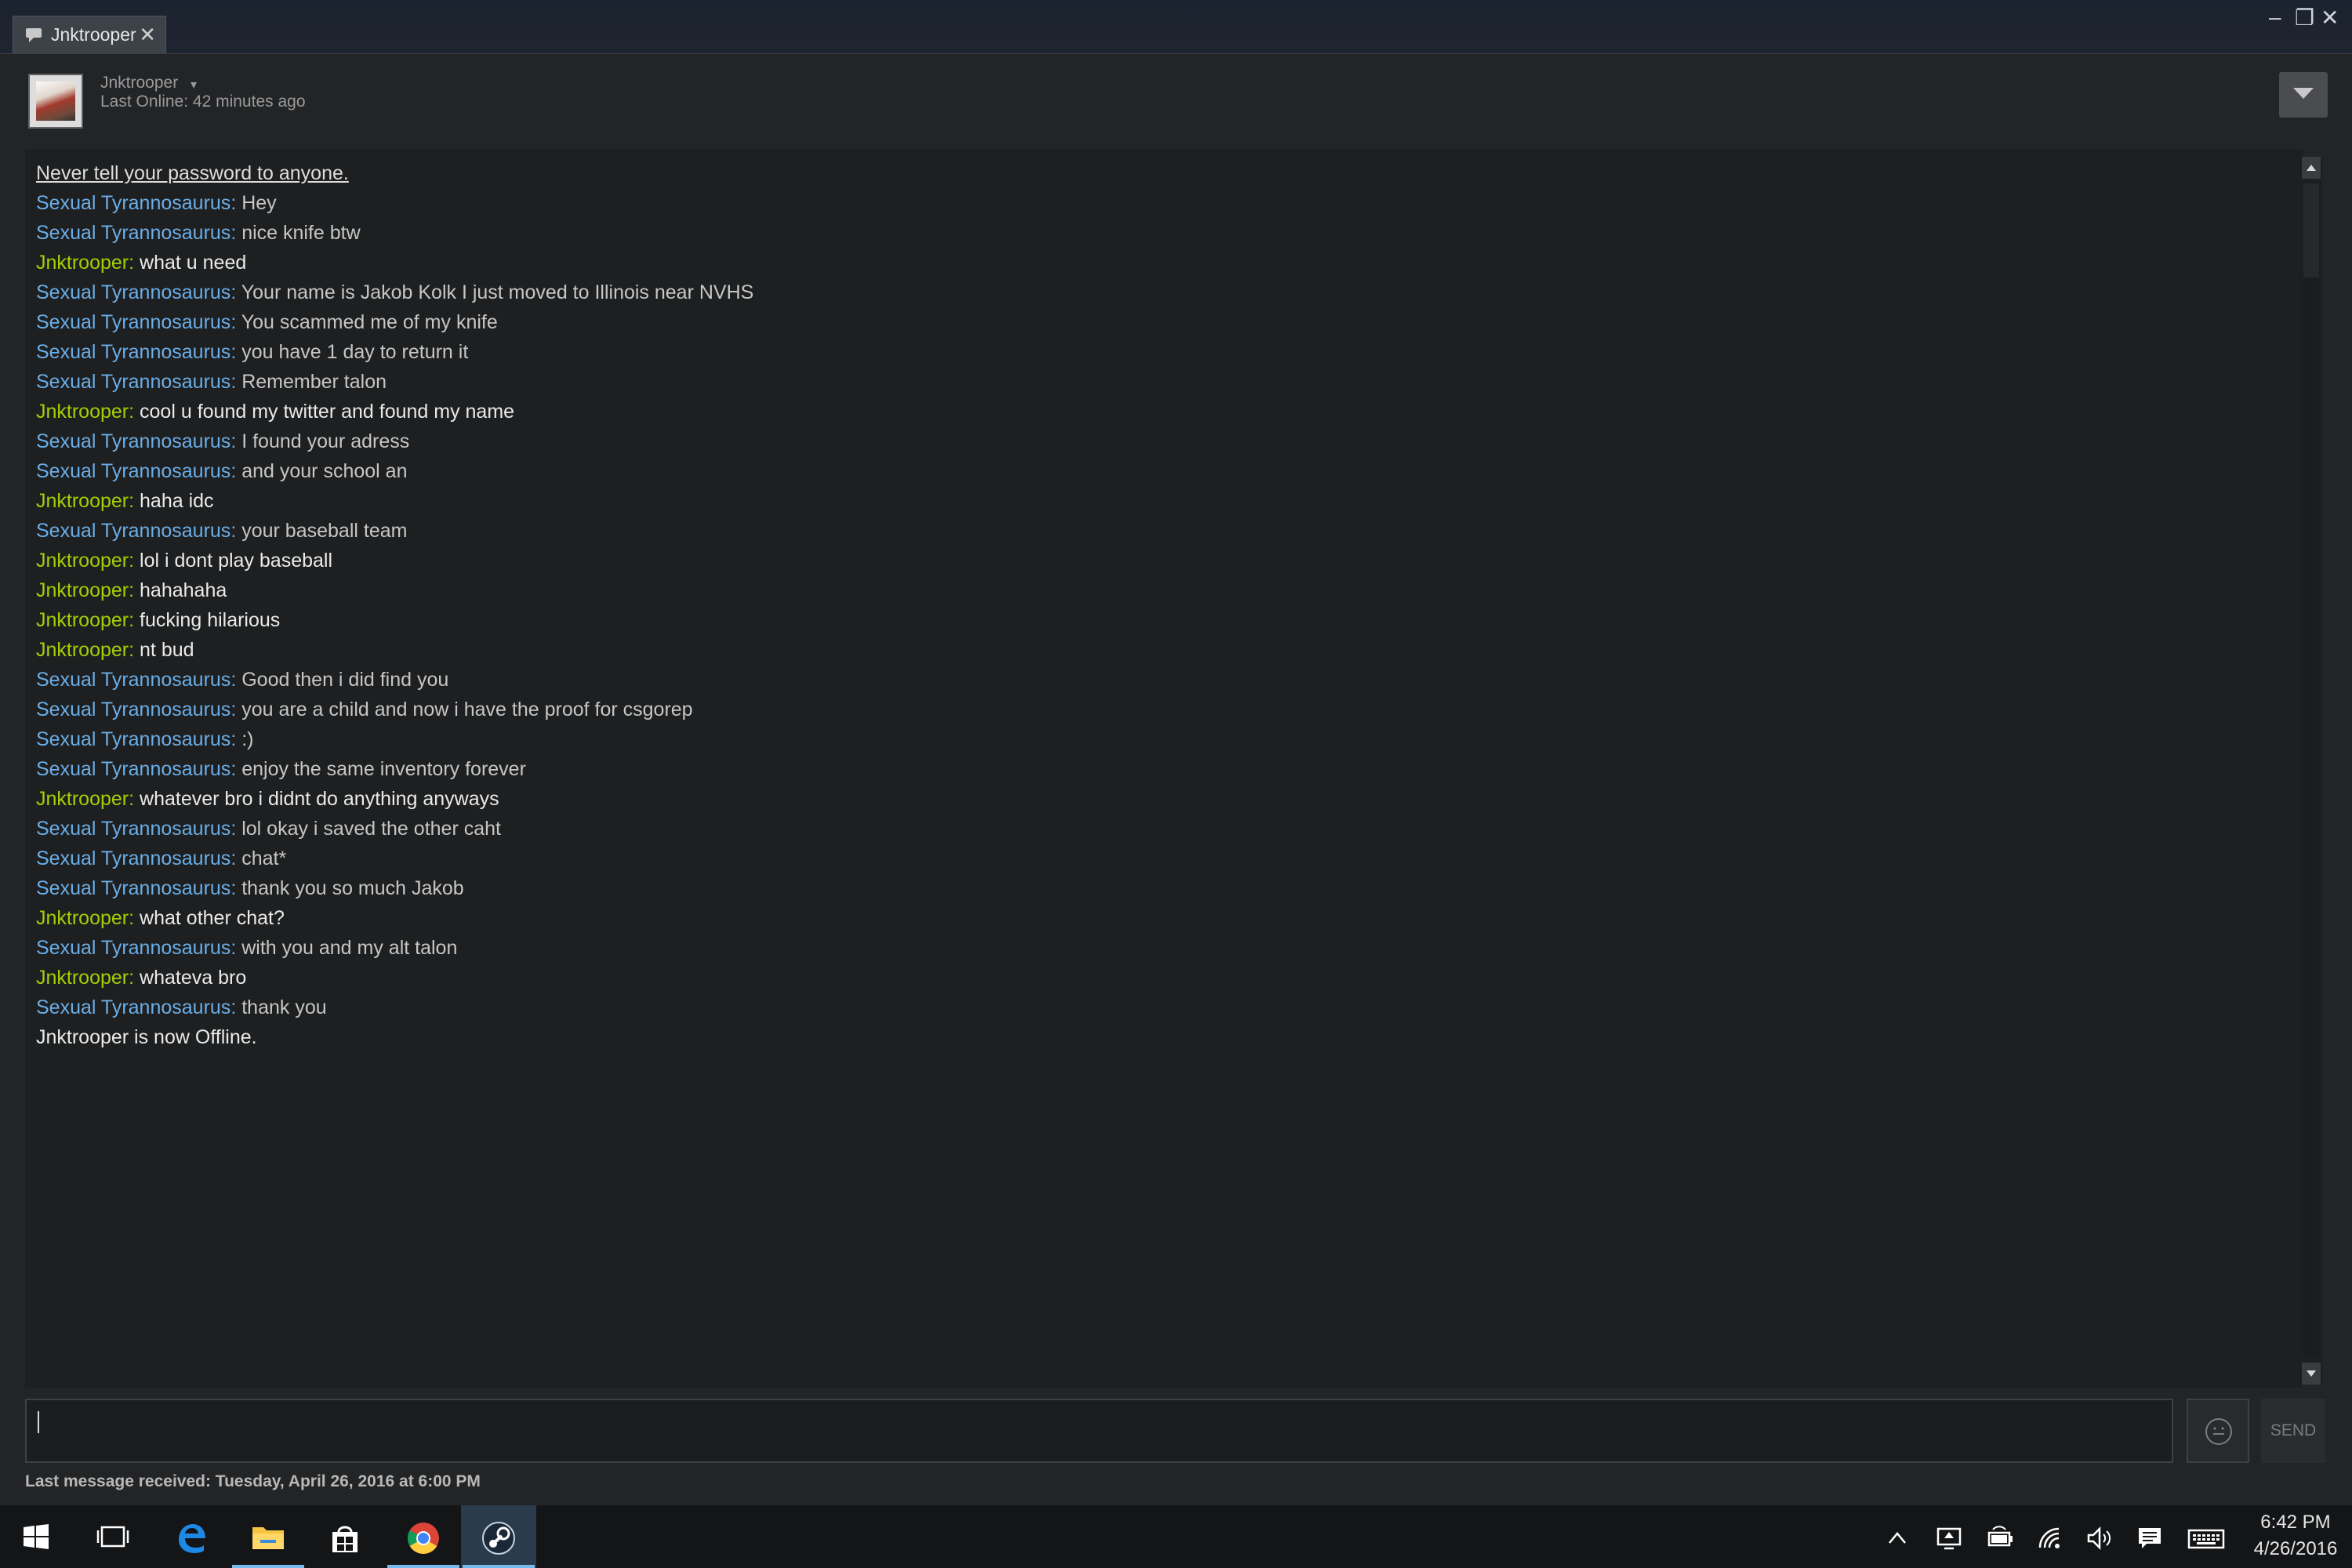 This screenshot has height=1568, width=2352. What do you see at coordinates (319, 799) in the screenshot?
I see `message-text: whatever bro i didnt do anything anyways` at bounding box center [319, 799].